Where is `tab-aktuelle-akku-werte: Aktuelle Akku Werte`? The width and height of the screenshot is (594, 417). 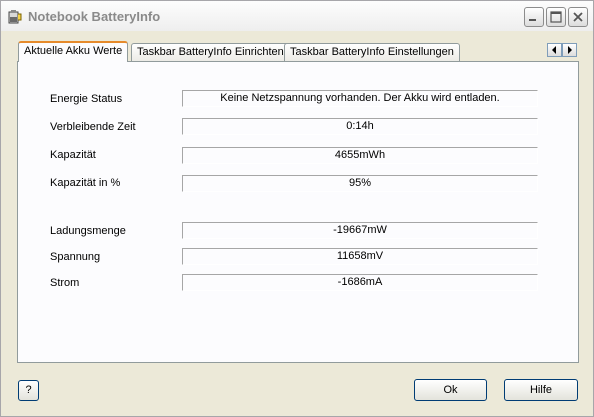
tab-aktuelle-akku-werte: Aktuelle Akku Werte is located at coordinates (73, 51).